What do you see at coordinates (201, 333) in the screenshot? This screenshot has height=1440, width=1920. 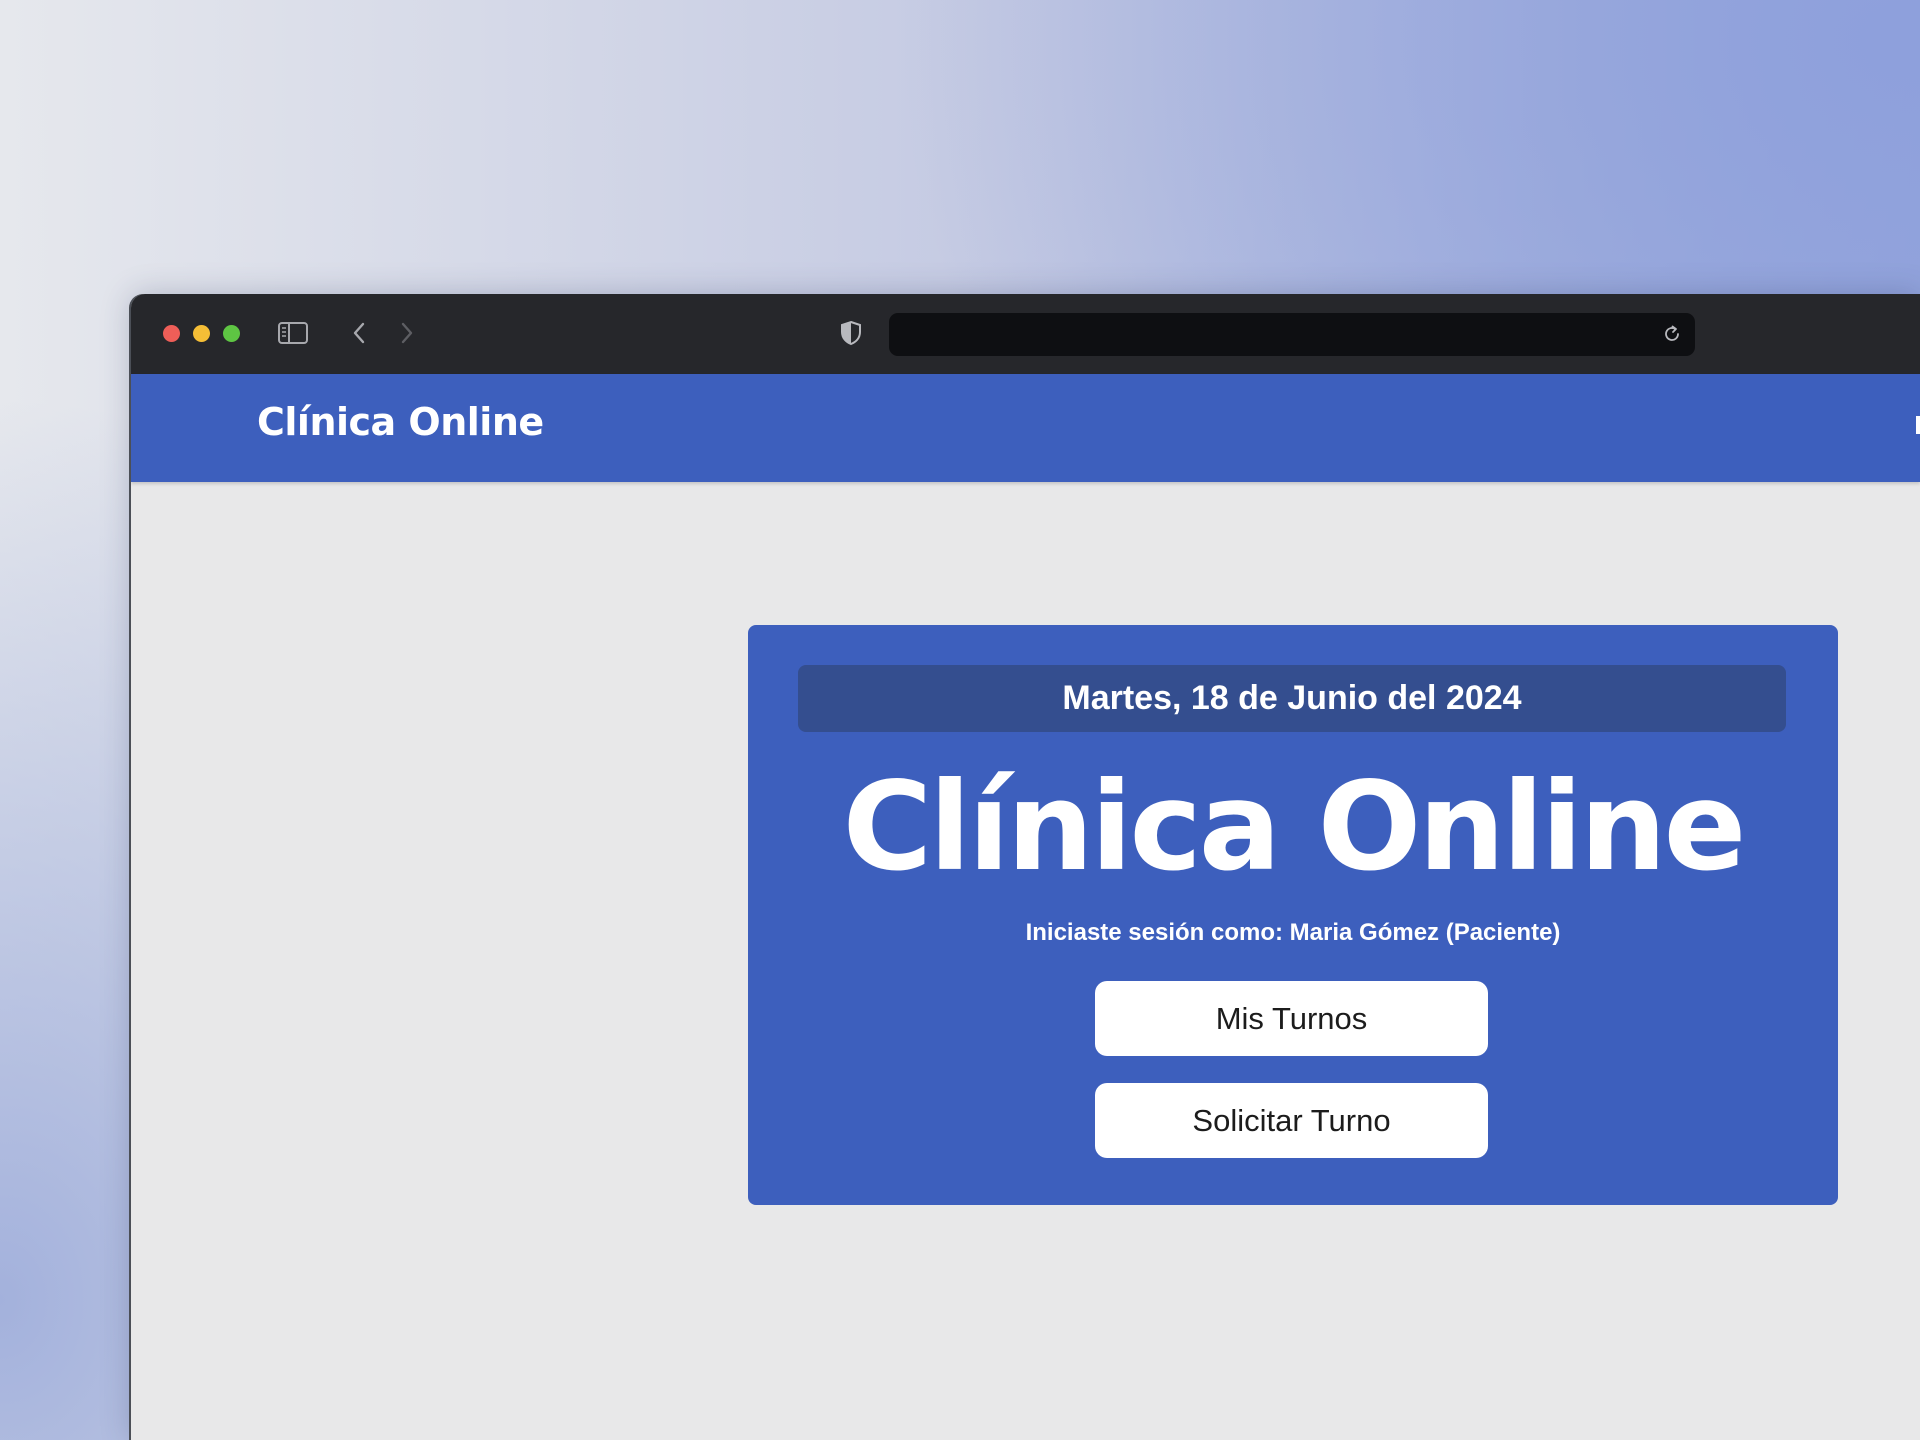 I see `minimize-window-button` at bounding box center [201, 333].